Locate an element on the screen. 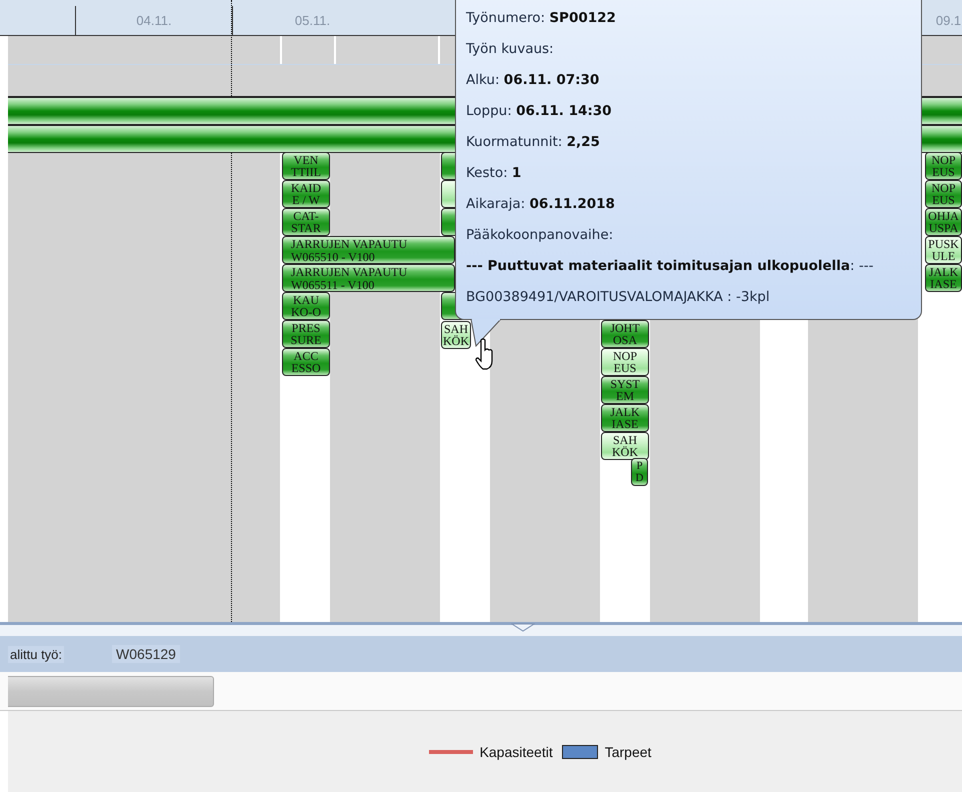  tooltip-line: Kuormatunnit: 2,25 is located at coordinates (533, 142).